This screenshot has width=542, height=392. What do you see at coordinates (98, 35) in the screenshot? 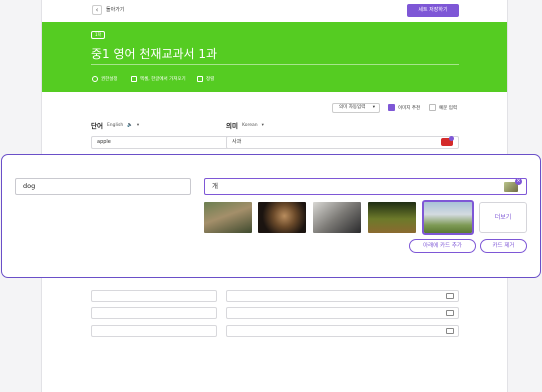
I see `grade-badge: 1학` at bounding box center [98, 35].